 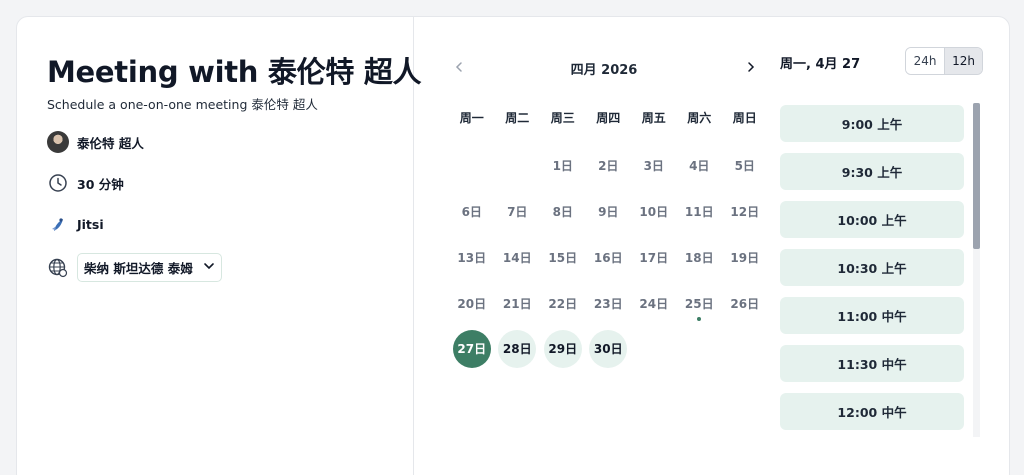 What do you see at coordinates (744, 118) in the screenshot?
I see `weekday-label: 周日` at bounding box center [744, 118].